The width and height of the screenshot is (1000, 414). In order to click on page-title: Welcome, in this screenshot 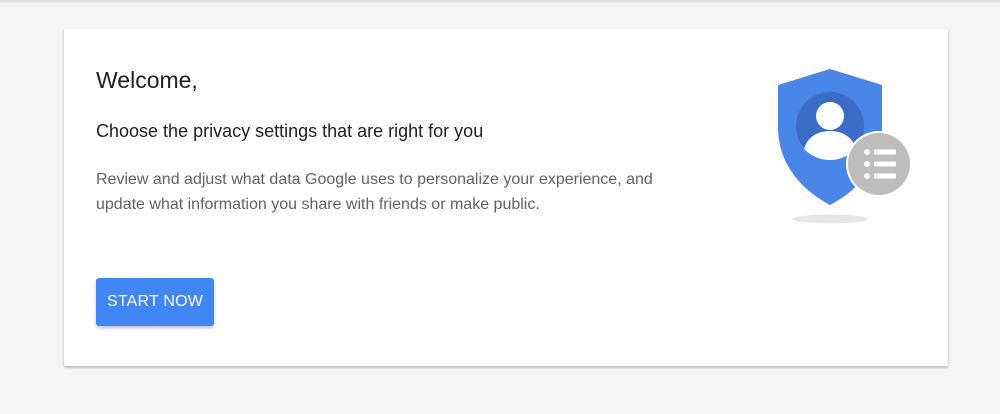, I will do `click(147, 80)`.